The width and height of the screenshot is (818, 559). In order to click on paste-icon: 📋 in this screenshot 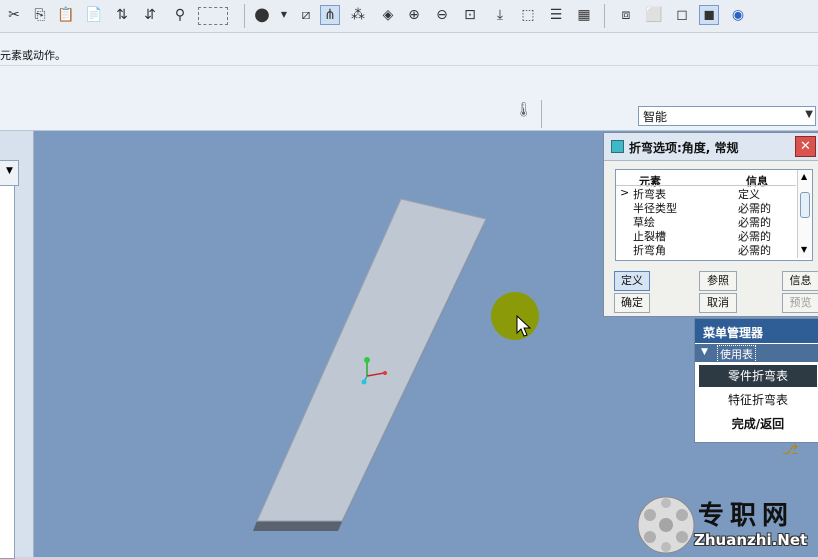, I will do `click(66, 15)`.